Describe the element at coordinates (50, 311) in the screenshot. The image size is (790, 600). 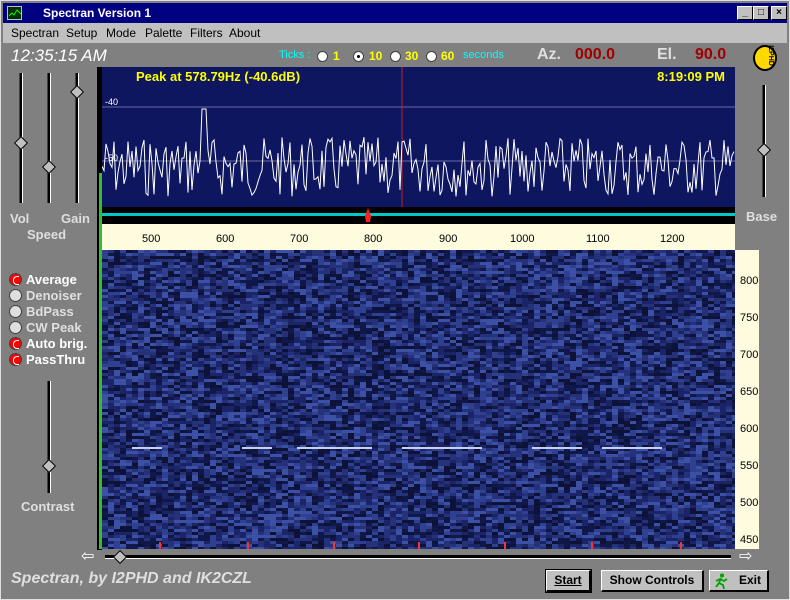
I see `toggle-label: BdPass` at that location.